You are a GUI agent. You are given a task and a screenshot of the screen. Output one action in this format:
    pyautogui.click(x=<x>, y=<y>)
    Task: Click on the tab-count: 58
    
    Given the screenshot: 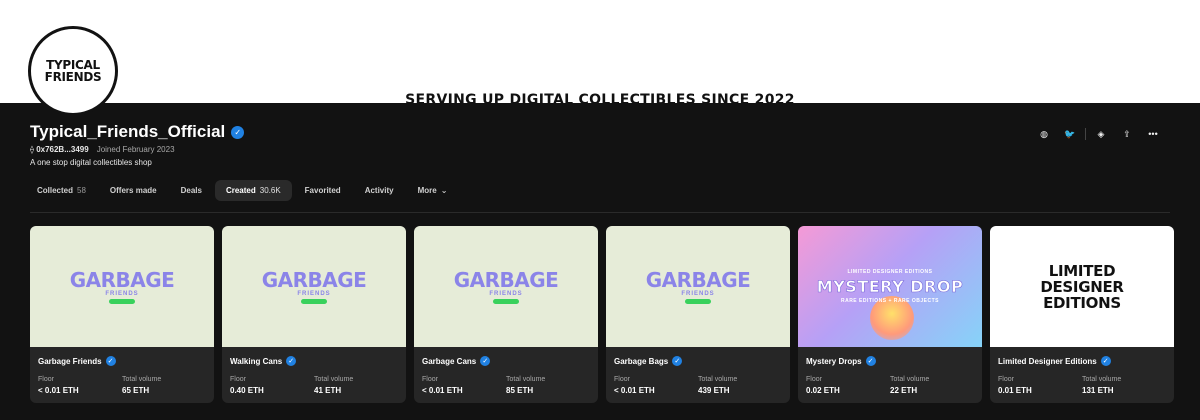 What is the action you would take?
    pyautogui.click(x=81, y=190)
    